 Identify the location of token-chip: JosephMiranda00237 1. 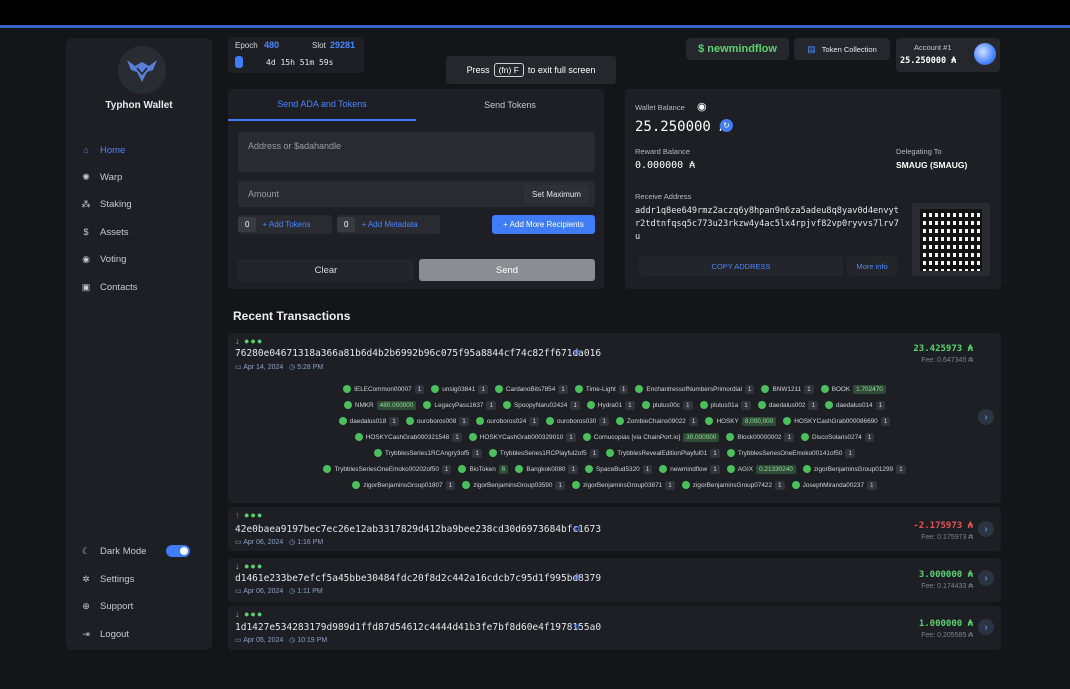
(834, 485).